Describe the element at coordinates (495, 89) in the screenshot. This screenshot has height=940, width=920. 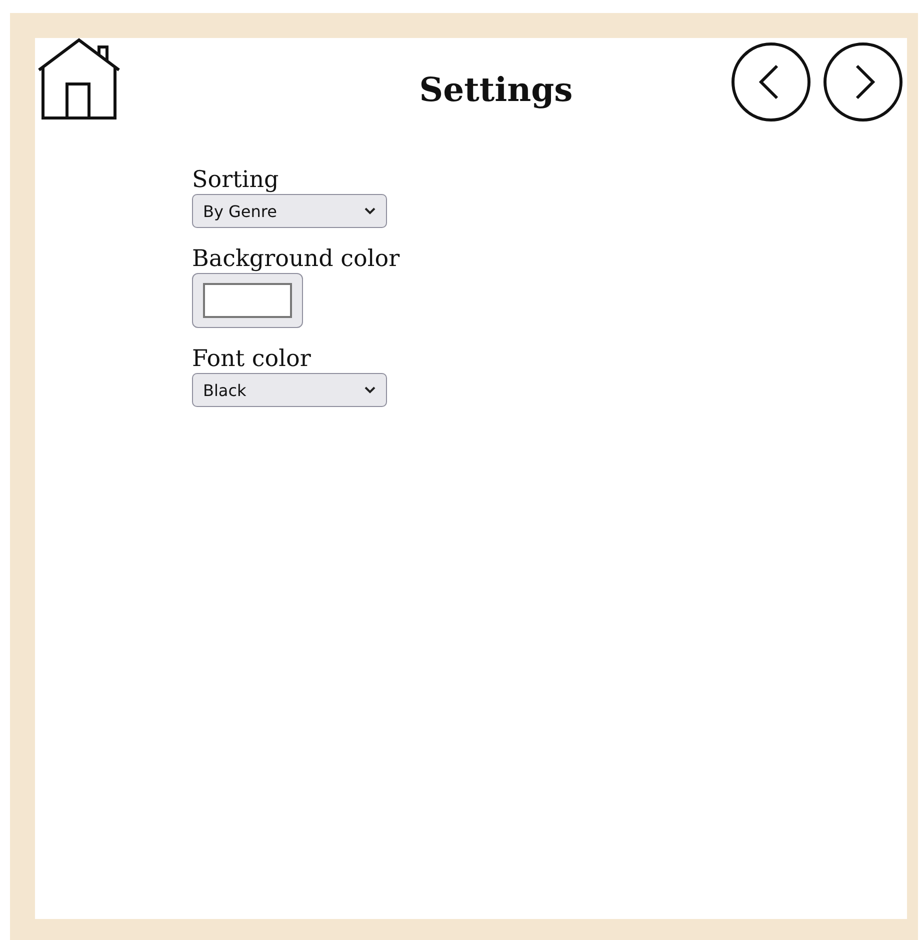
I see `page-title: Settings` at that location.